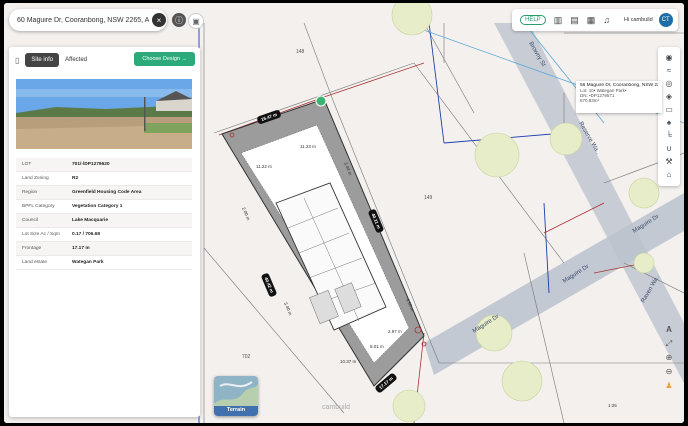 Image resolution: width=688 pixels, height=426 pixels. I want to click on row-label: Council, so click(30, 220).